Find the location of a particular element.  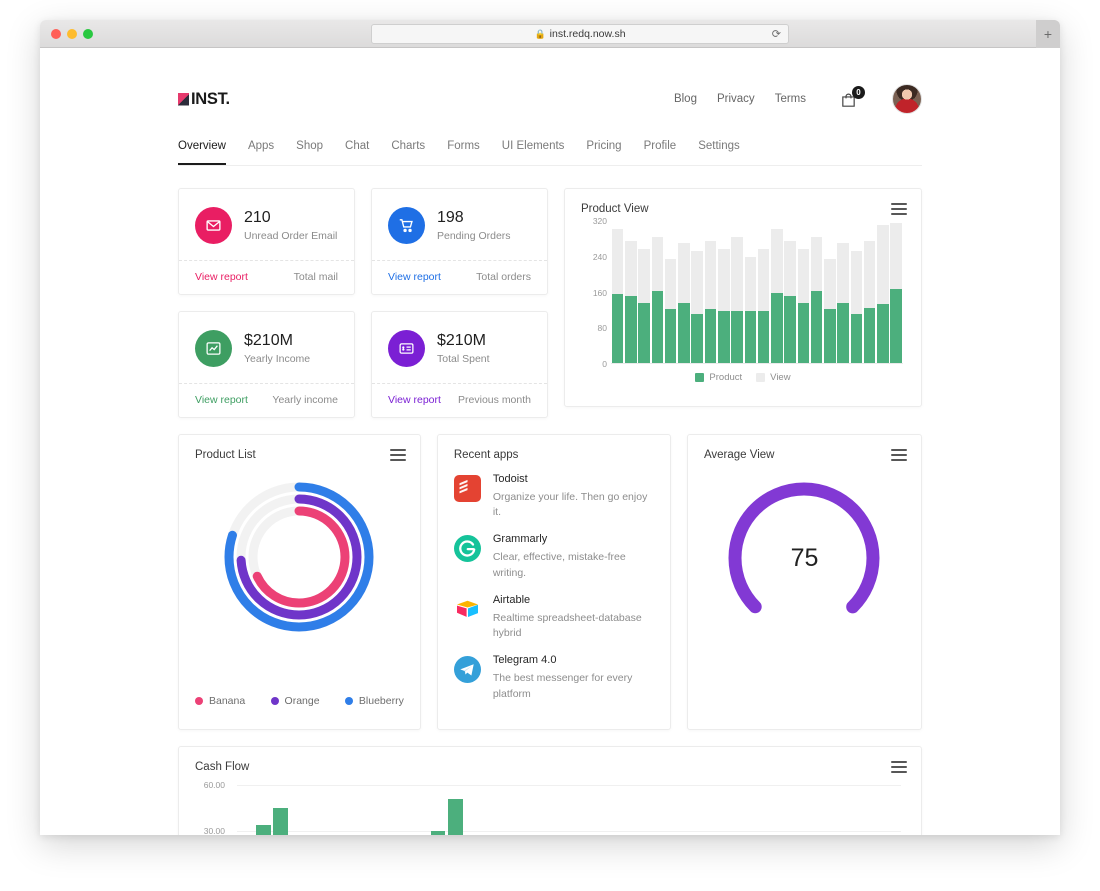

legend-label: Banana is located at coordinates (227, 701).